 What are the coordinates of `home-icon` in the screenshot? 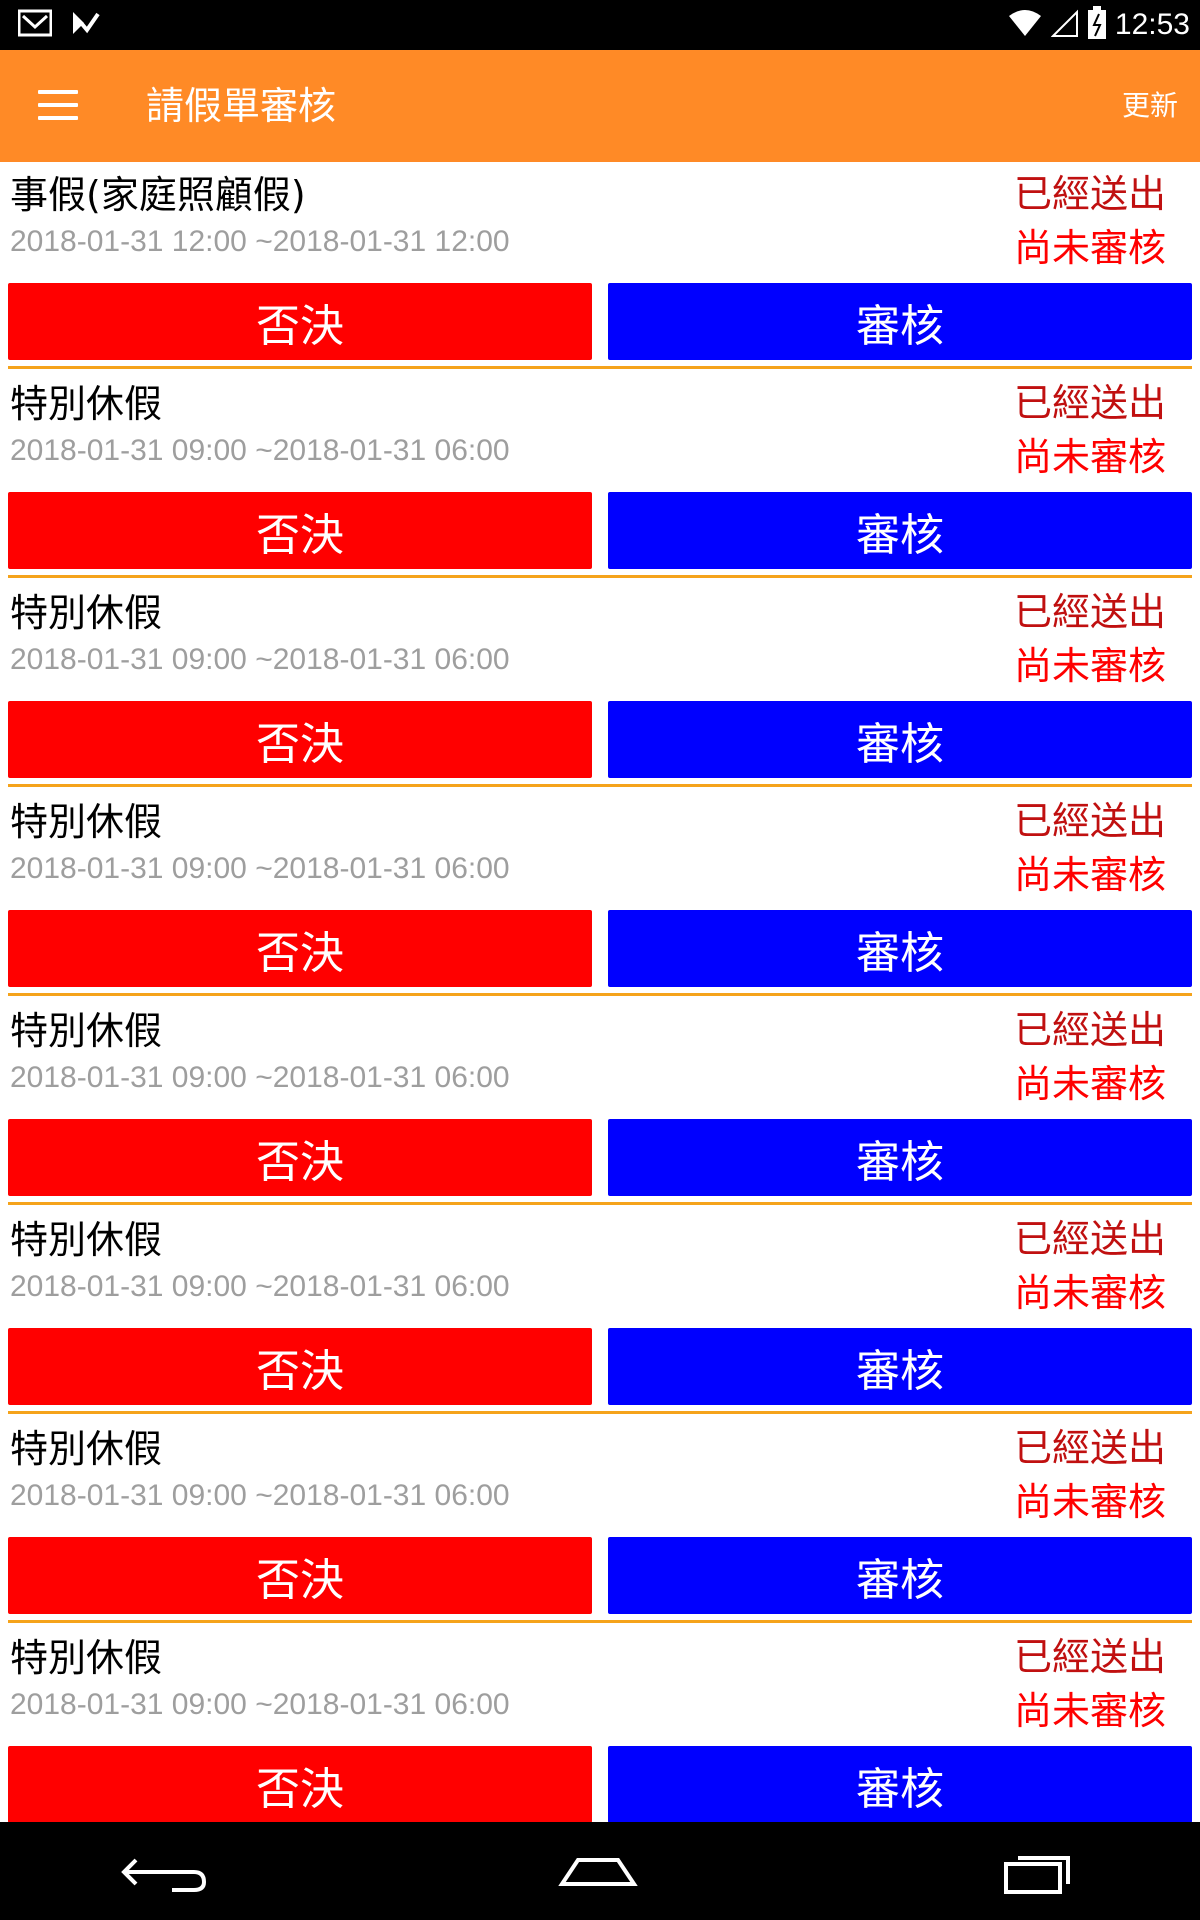 It's located at (598, 1872).